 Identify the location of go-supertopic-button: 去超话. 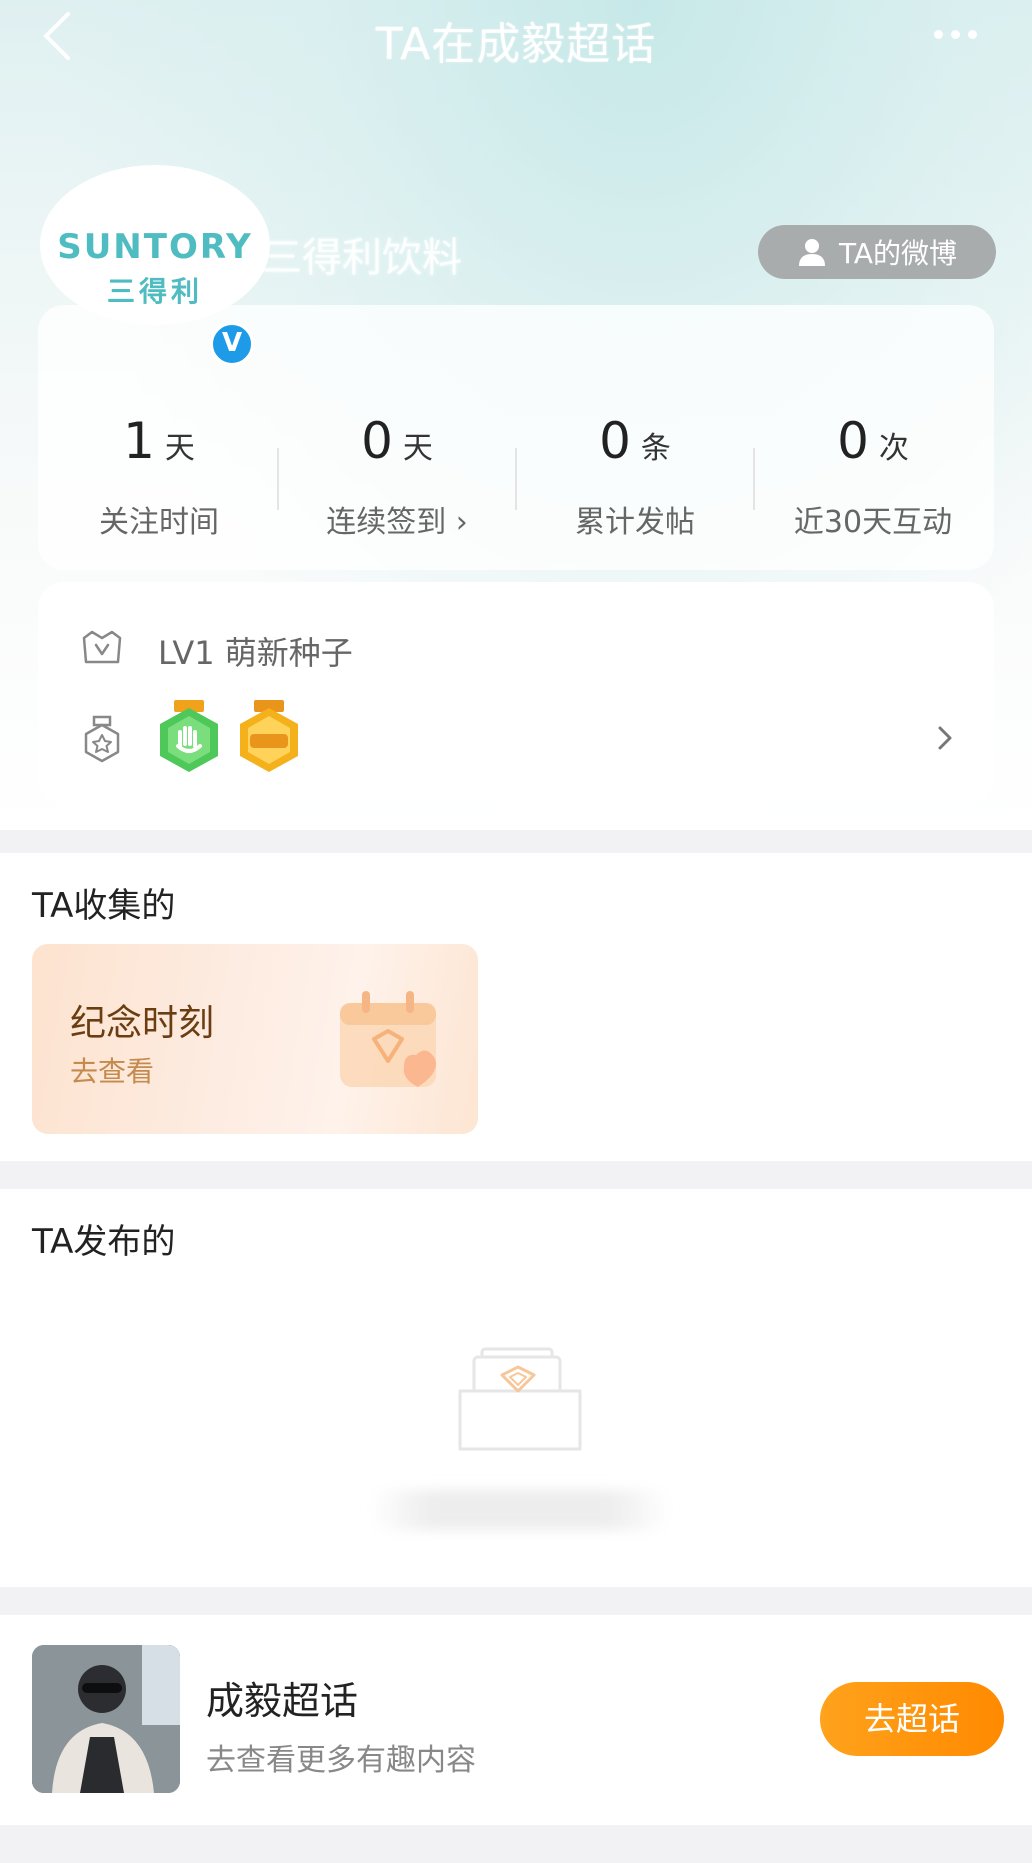
(912, 1719).